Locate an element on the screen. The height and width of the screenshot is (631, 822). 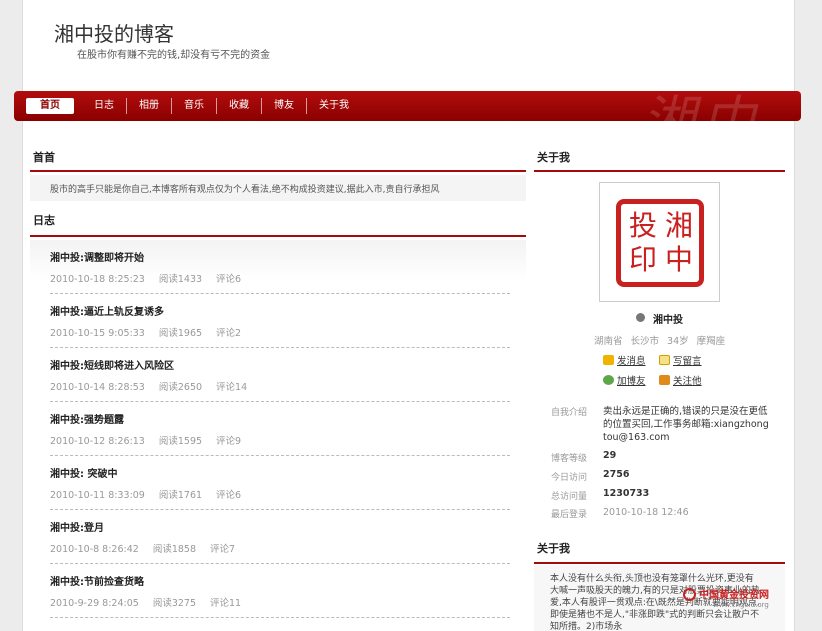
add-friend-button: 加博友 is located at coordinates (624, 380).